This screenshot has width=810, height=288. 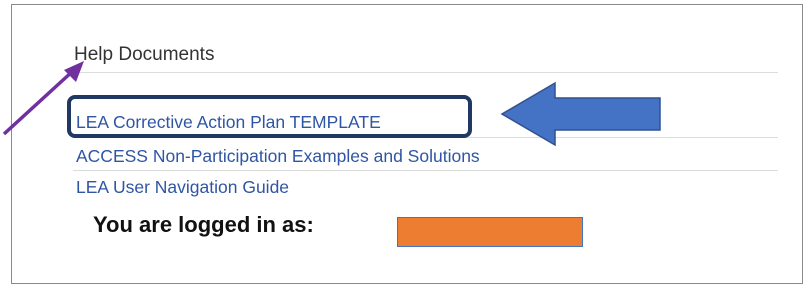 What do you see at coordinates (144, 54) in the screenshot?
I see `help-documents-heading: Help Documents` at bounding box center [144, 54].